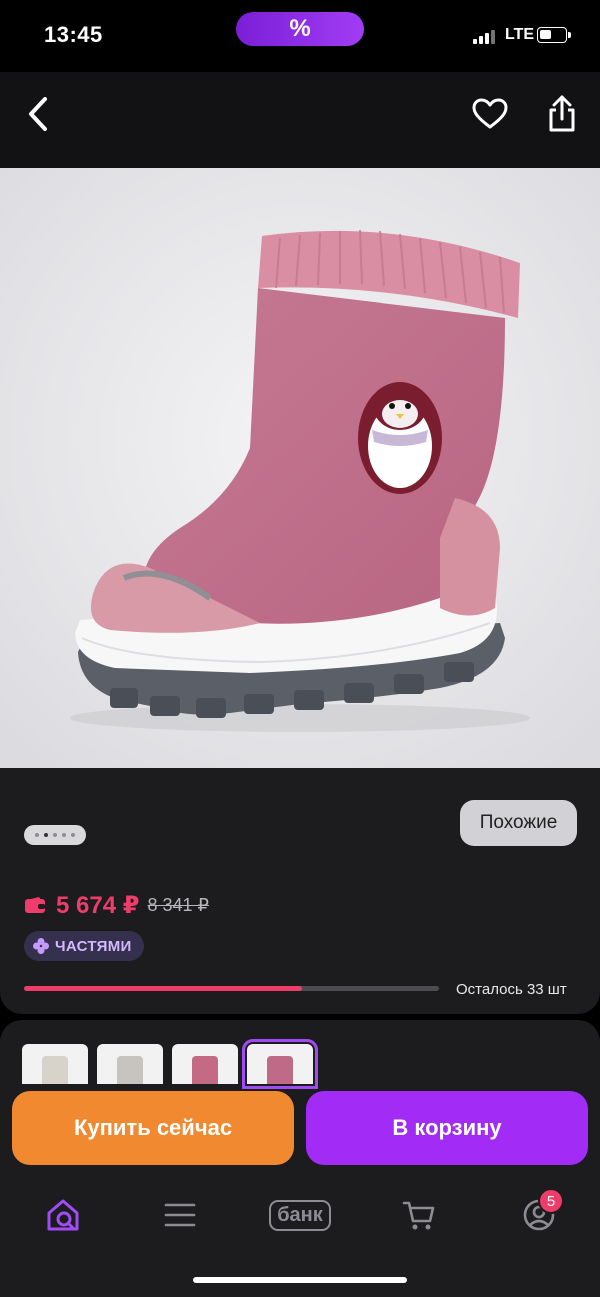 The image size is (600, 1297). I want to click on profile-badge: 5, so click(551, 1201).